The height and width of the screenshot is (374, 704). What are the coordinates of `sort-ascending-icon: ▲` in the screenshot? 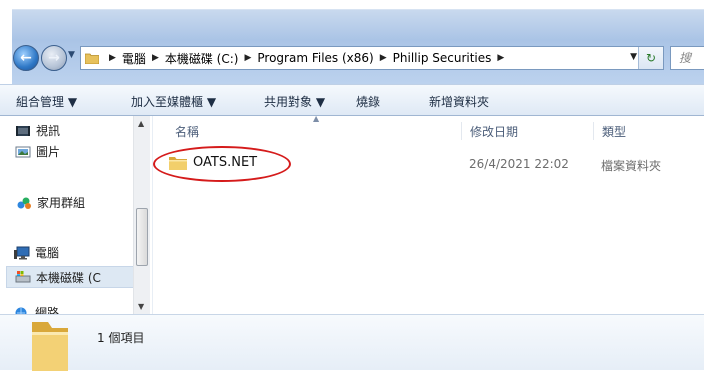 It's located at (316, 118).